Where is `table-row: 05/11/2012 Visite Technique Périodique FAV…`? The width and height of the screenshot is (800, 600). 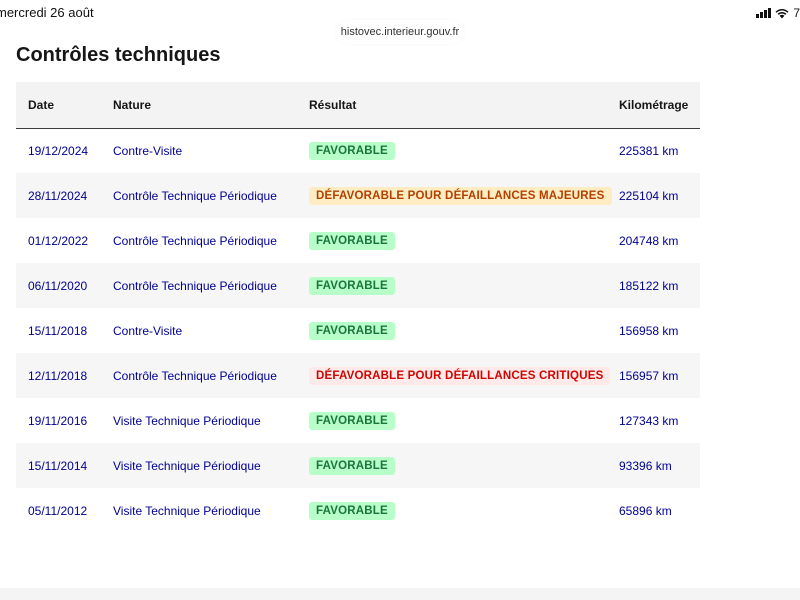
table-row: 05/11/2012 Visite Technique Périodique FAV… is located at coordinates (358, 510).